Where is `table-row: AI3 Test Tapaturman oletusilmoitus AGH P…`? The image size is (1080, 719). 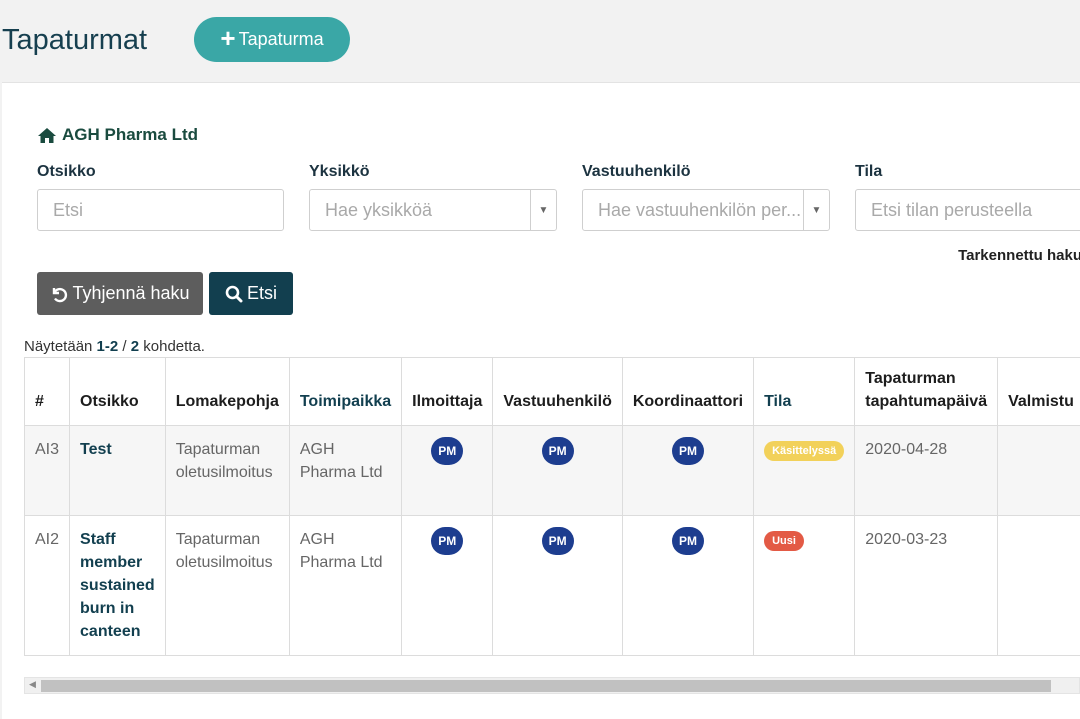 table-row: AI3 Test Tapaturman oletusilmoitus AGH P… is located at coordinates (551, 470).